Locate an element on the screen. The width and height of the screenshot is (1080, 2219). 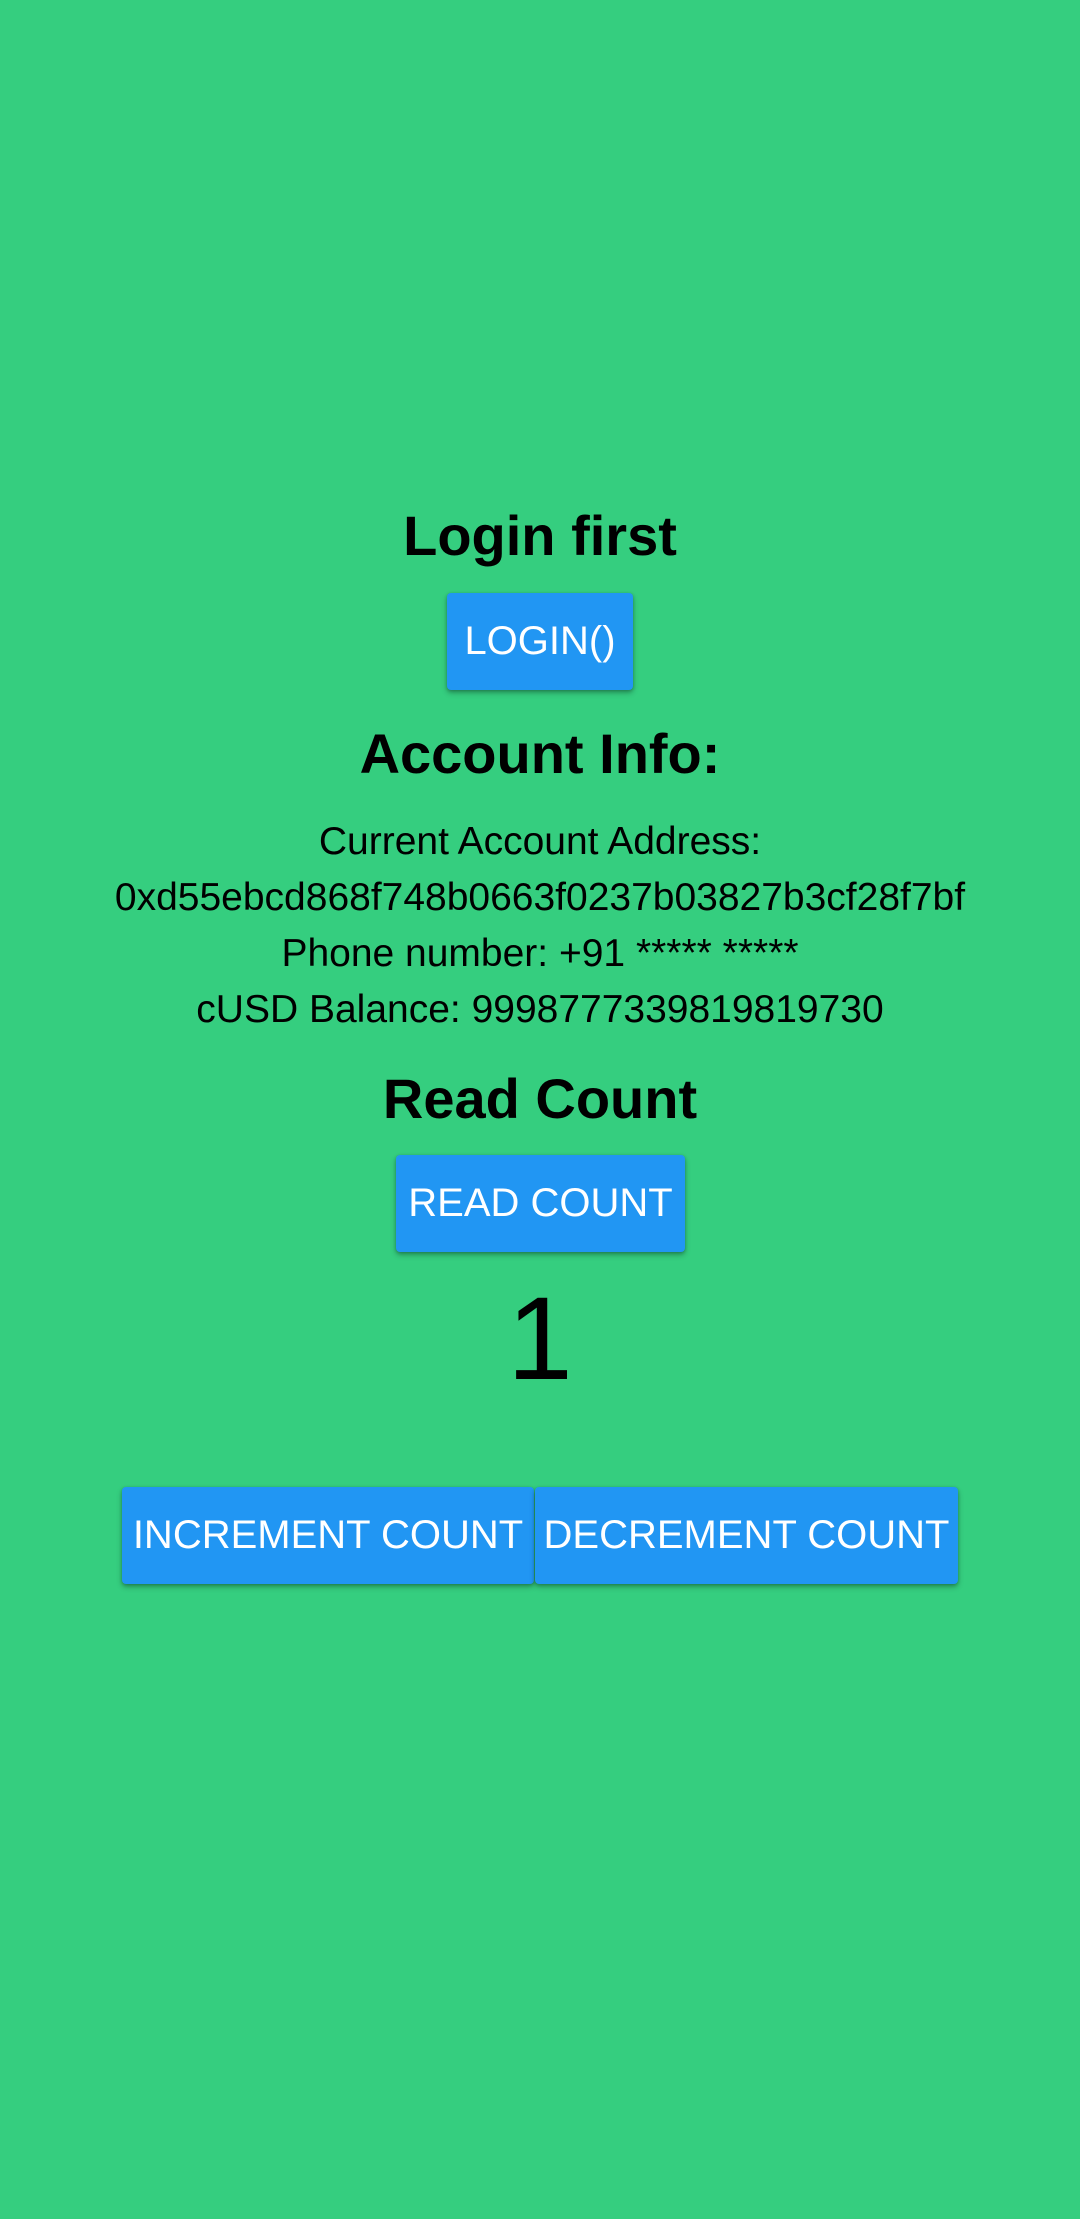
count-value: 1 is located at coordinates (540, 1339).